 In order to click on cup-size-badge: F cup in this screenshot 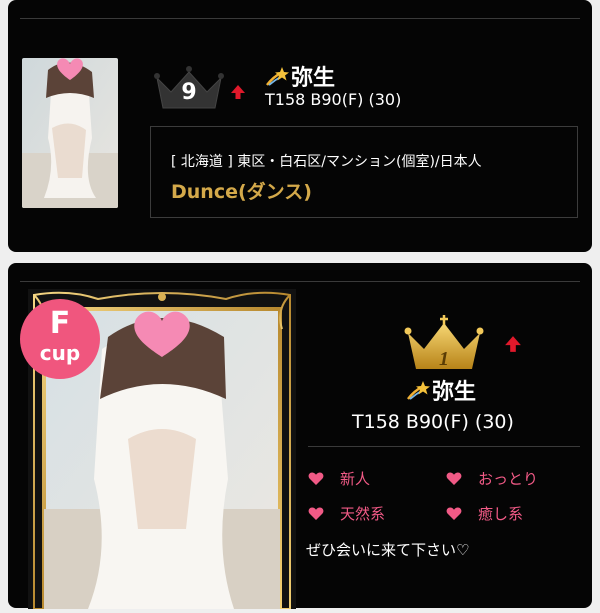, I will do `click(60, 339)`.